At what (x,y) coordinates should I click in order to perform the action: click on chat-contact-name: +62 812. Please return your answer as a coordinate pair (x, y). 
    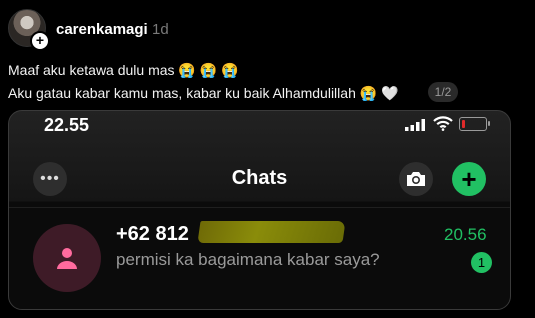
    Looking at the image, I should click on (152, 234).